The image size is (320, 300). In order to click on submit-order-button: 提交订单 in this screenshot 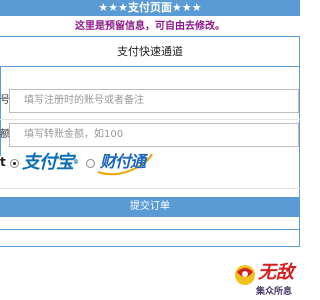, I will do `click(150, 207)`.